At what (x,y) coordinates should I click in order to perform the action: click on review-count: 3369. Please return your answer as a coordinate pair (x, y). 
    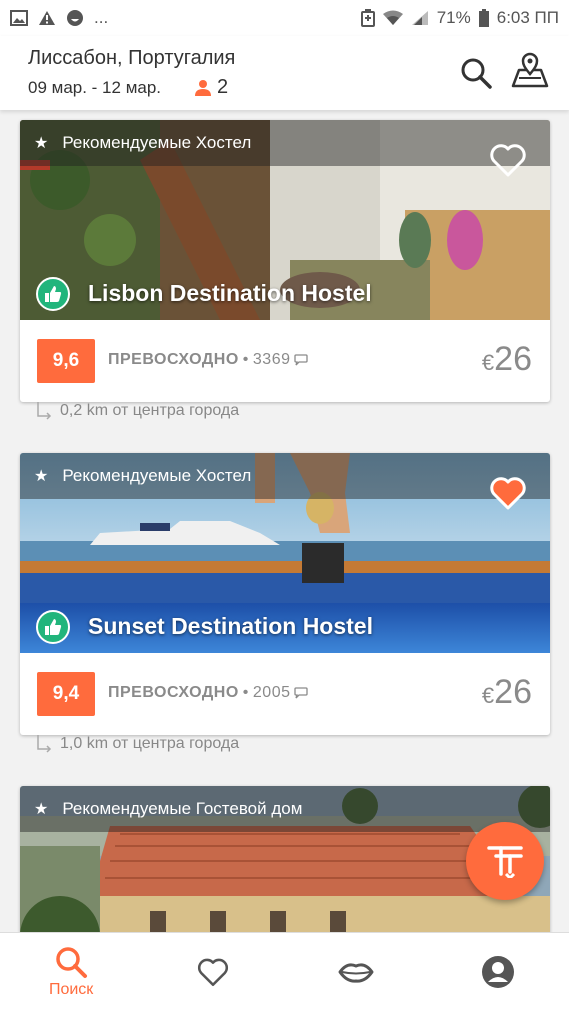
    Looking at the image, I should click on (271, 359).